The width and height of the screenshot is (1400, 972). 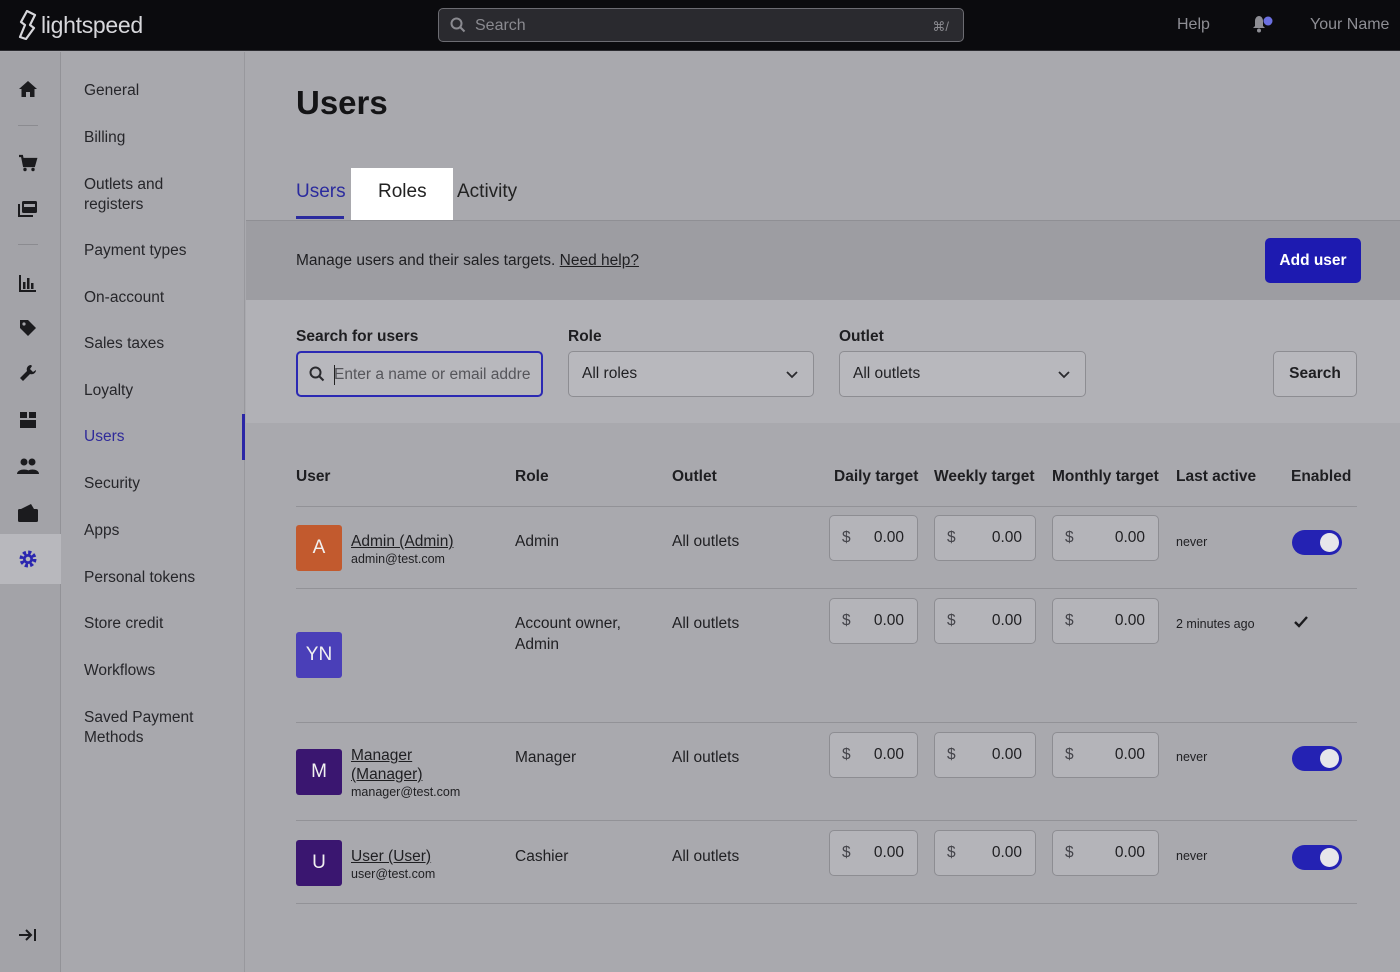 I want to click on user-name-link: Manager (Manager), so click(x=396, y=765).